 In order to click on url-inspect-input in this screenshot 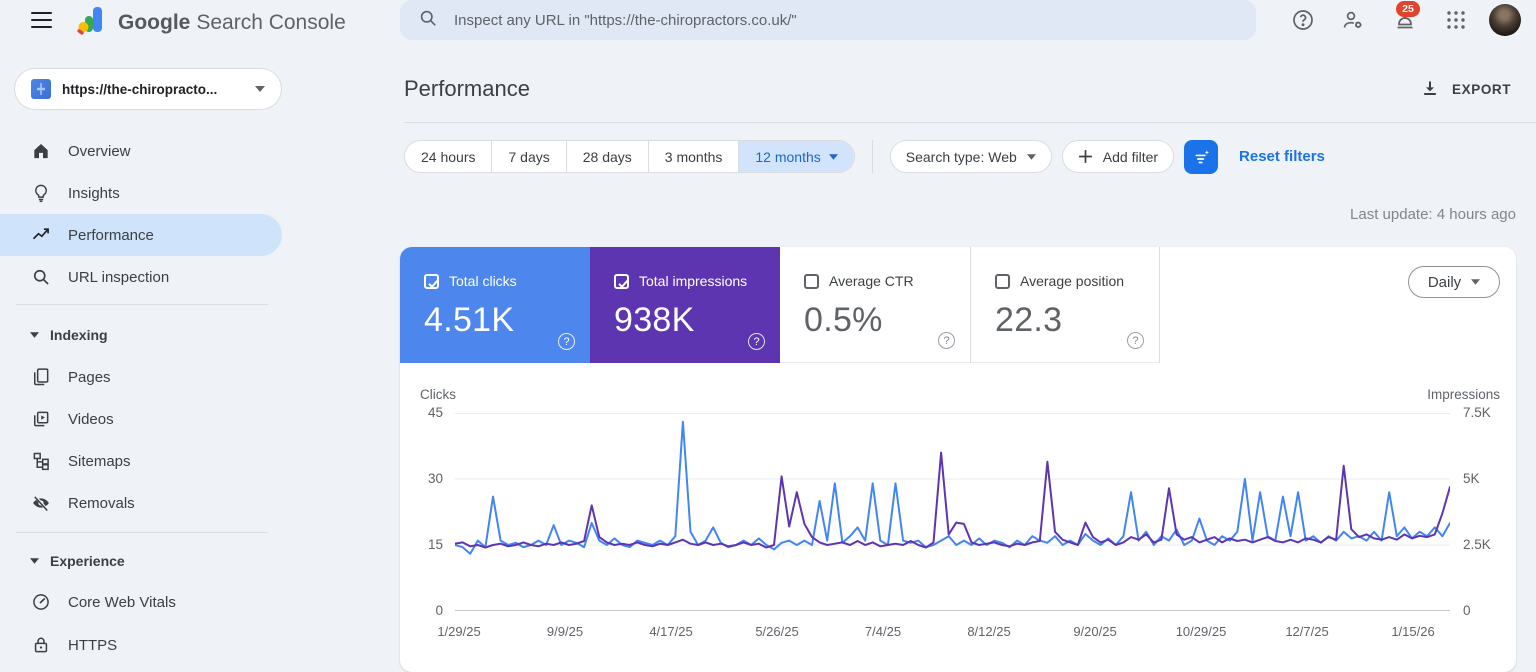, I will do `click(847, 20)`.